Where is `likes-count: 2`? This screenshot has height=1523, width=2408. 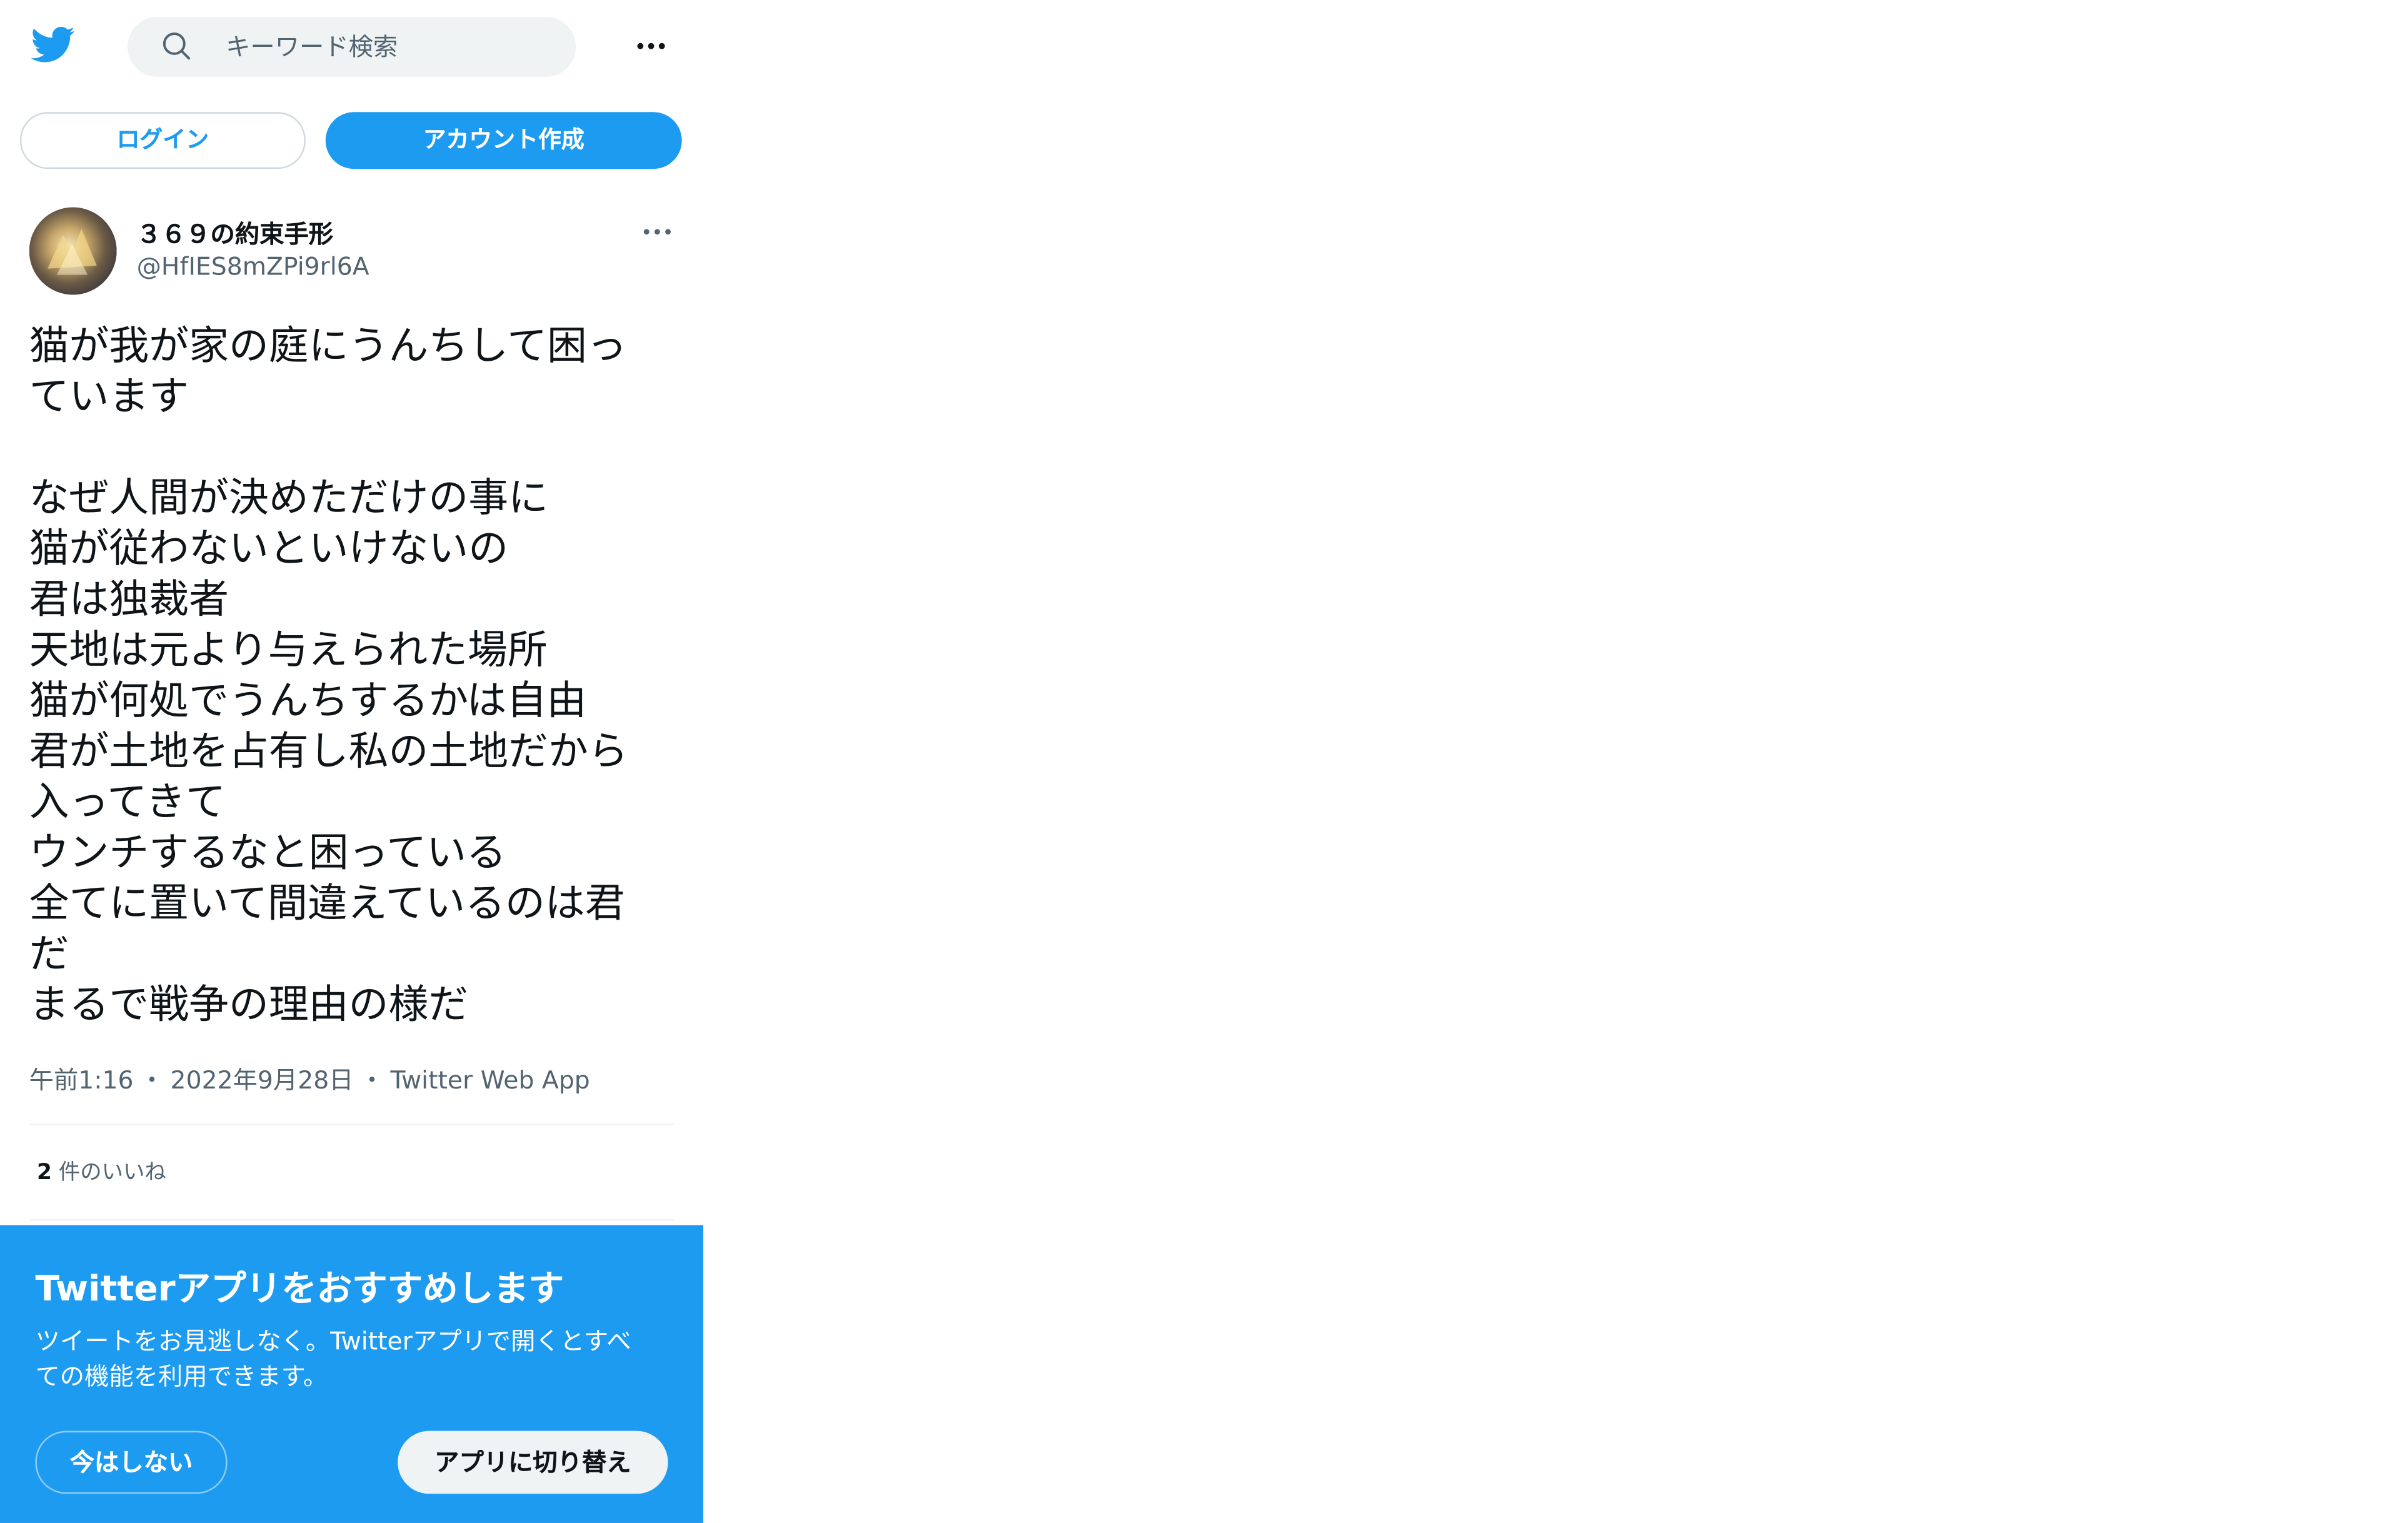 likes-count: 2 is located at coordinates (44, 1172).